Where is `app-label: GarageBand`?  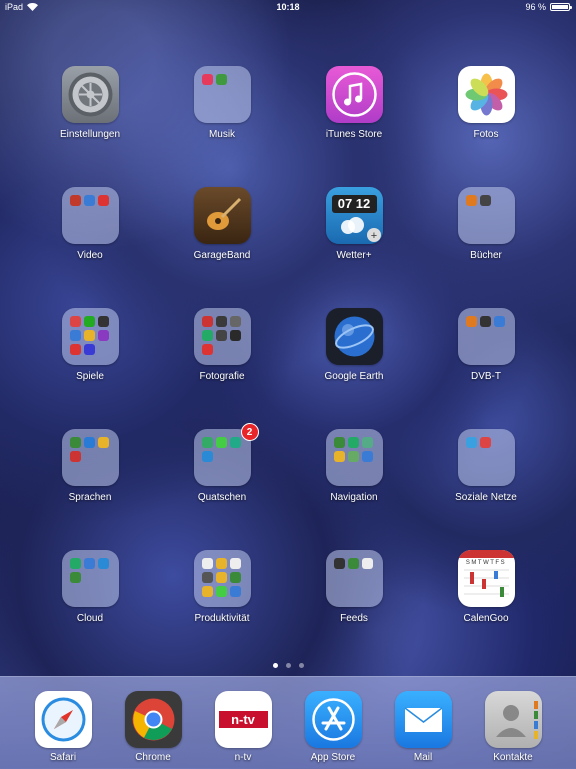 app-label: GarageBand is located at coordinates (222, 255).